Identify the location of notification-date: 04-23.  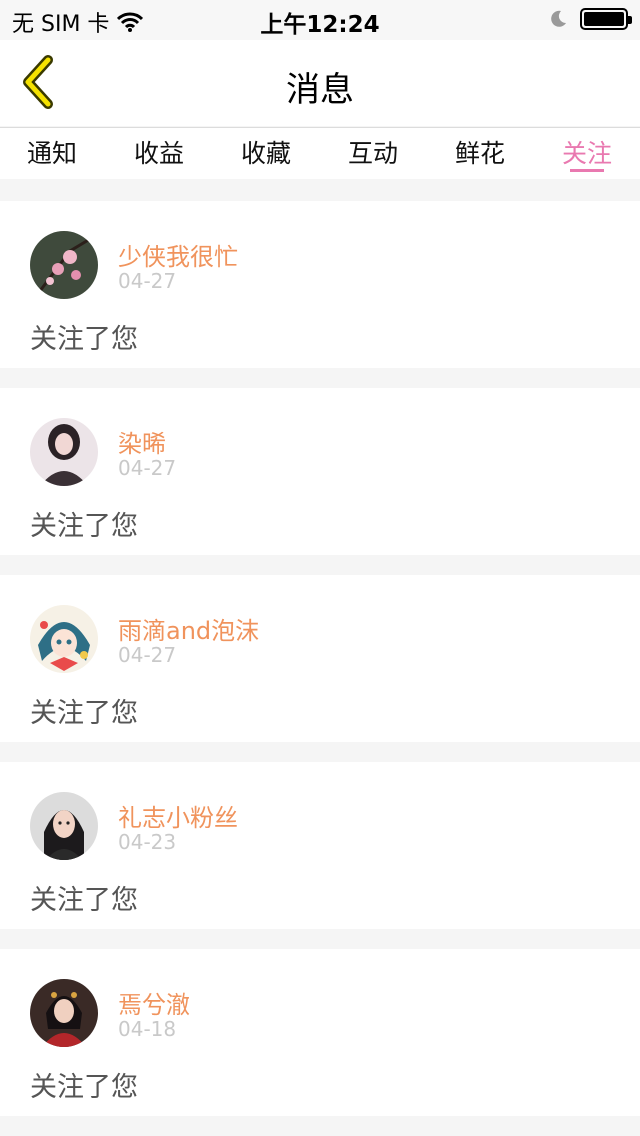
(147, 842).